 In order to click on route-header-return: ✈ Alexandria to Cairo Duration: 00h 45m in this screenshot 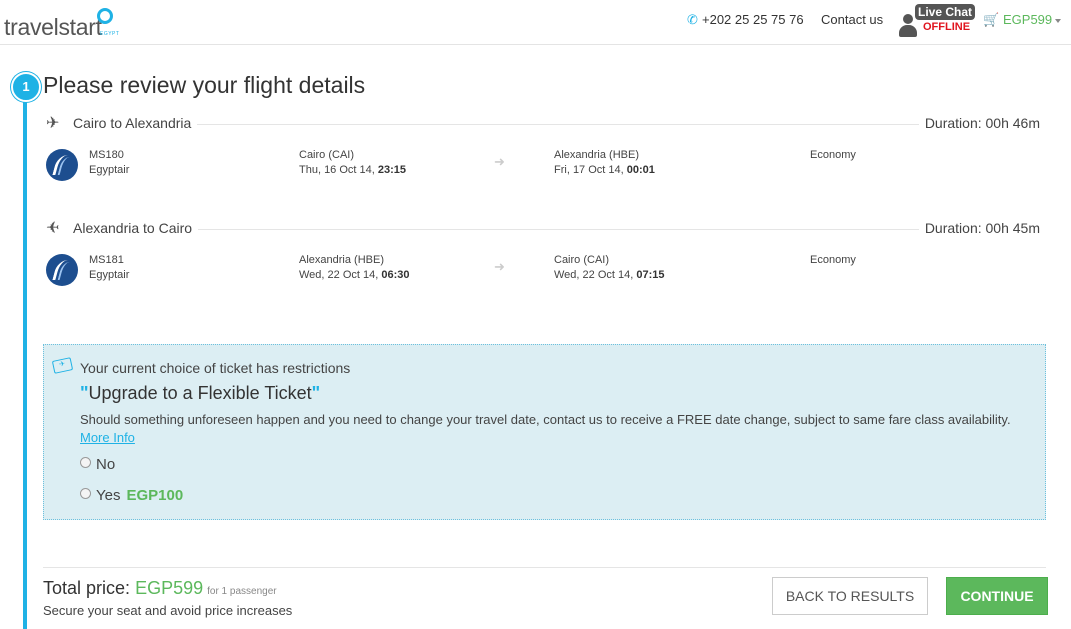, I will do `click(545, 228)`.